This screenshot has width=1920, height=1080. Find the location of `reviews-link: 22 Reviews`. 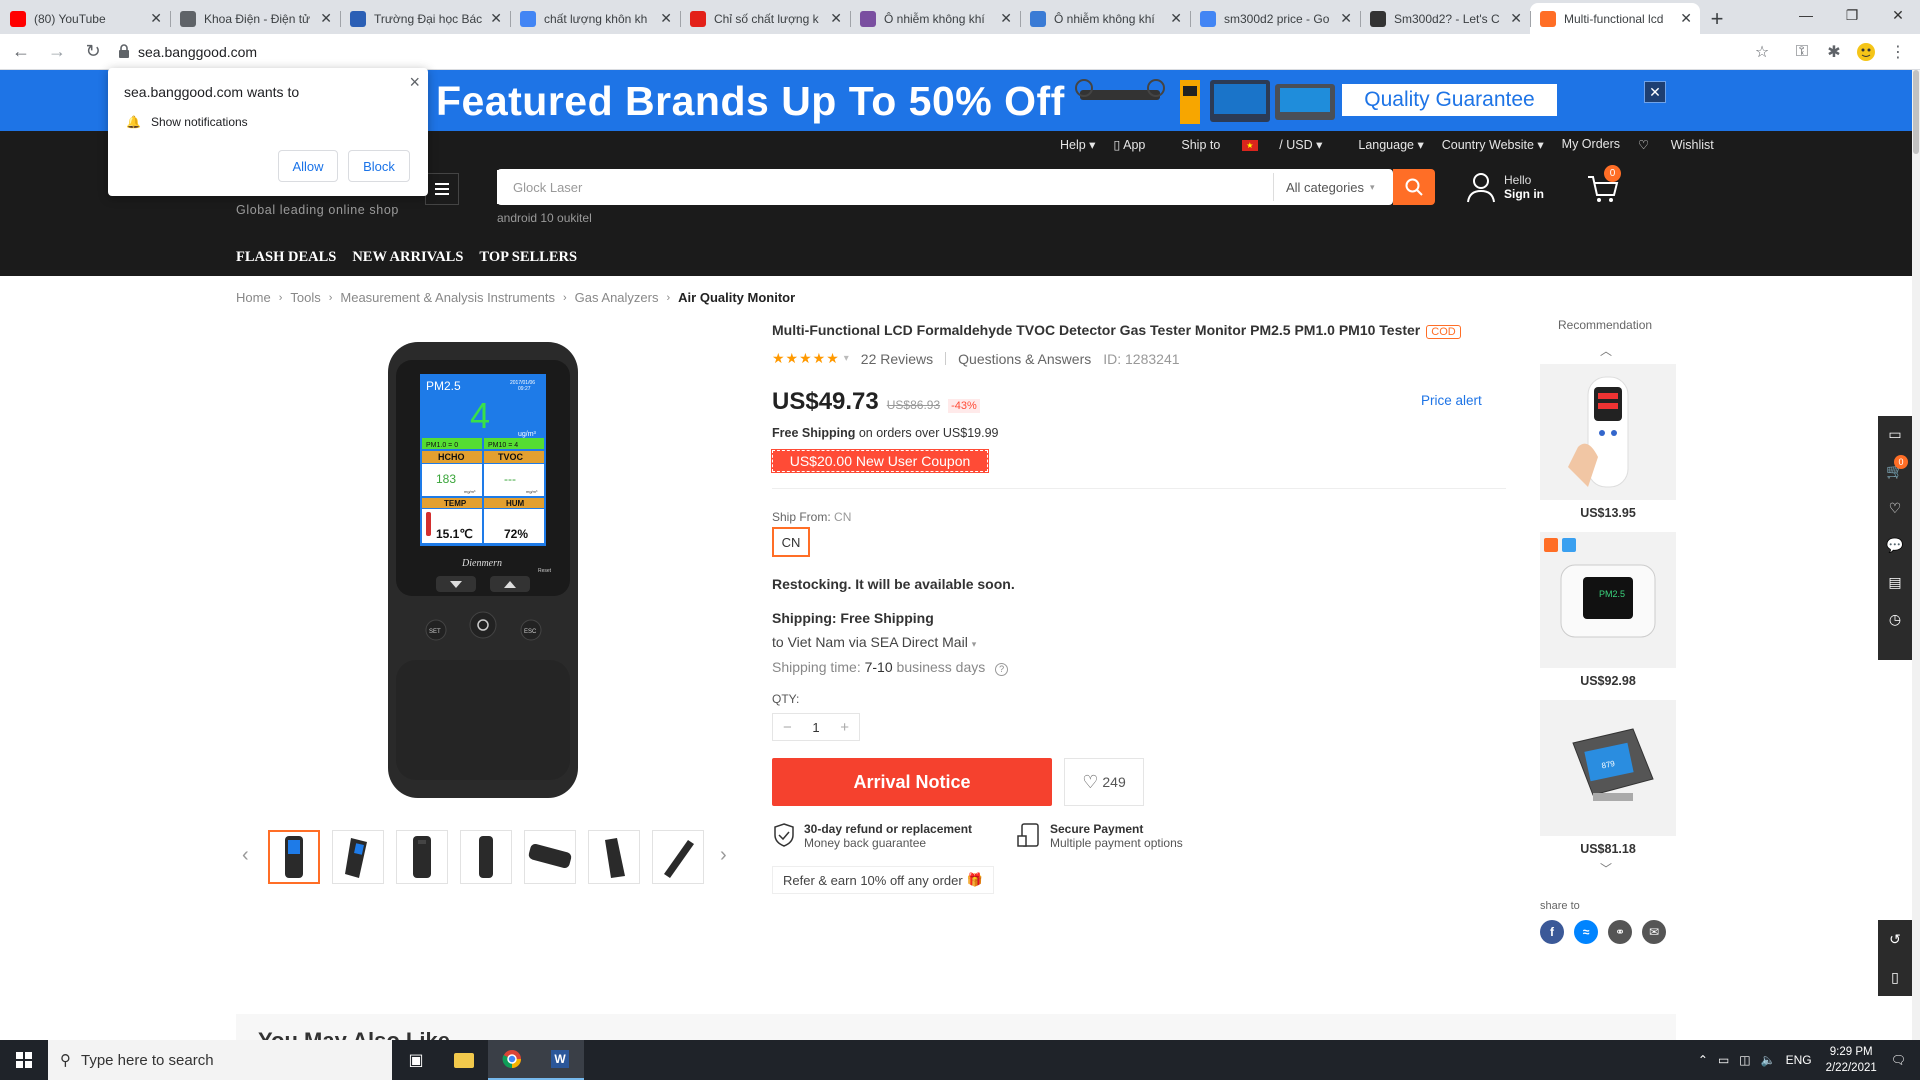

reviews-link: 22 Reviews is located at coordinates (897, 359).